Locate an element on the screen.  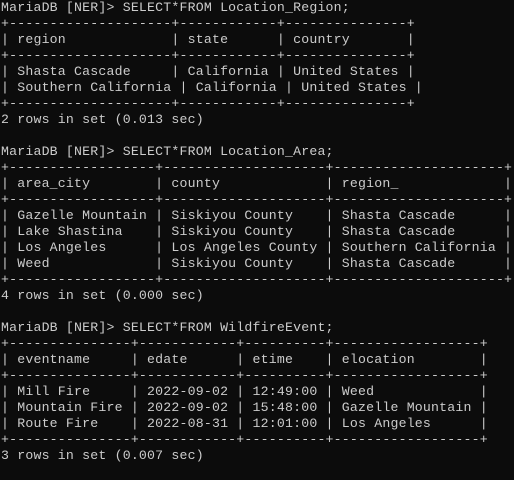
table-row-line: | region | state | country | is located at coordinates (208, 39).